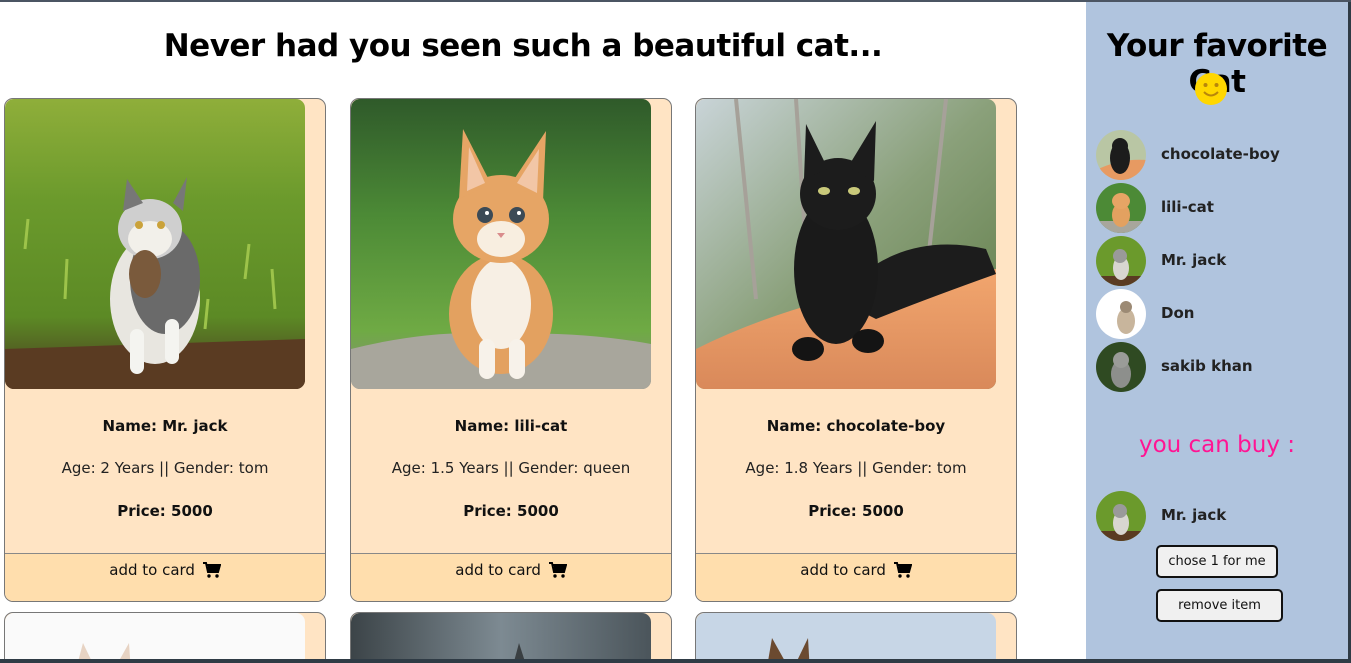 The width and height of the screenshot is (1351, 663). I want to click on window-bottom-border, so click(675, 661).